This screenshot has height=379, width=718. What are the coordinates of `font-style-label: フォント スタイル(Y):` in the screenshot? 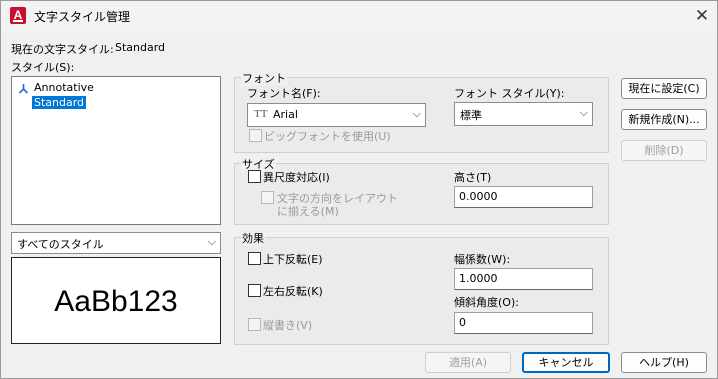 It's located at (509, 93).